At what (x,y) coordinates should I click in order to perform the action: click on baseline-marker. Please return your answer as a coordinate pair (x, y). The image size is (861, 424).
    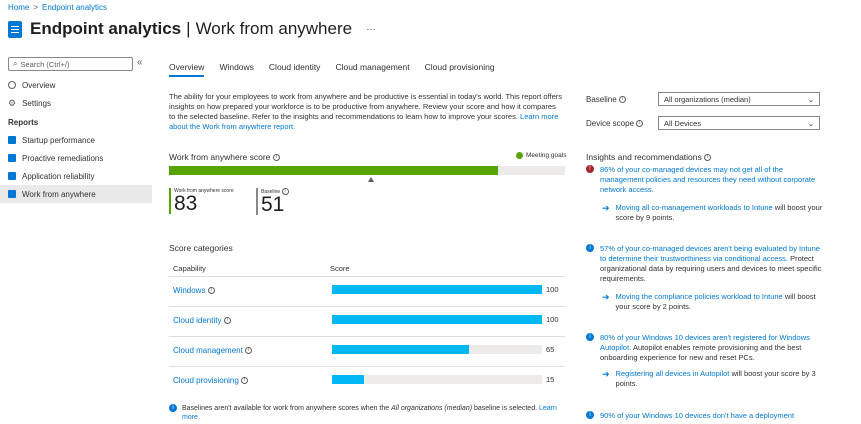
    Looking at the image, I should click on (370, 179).